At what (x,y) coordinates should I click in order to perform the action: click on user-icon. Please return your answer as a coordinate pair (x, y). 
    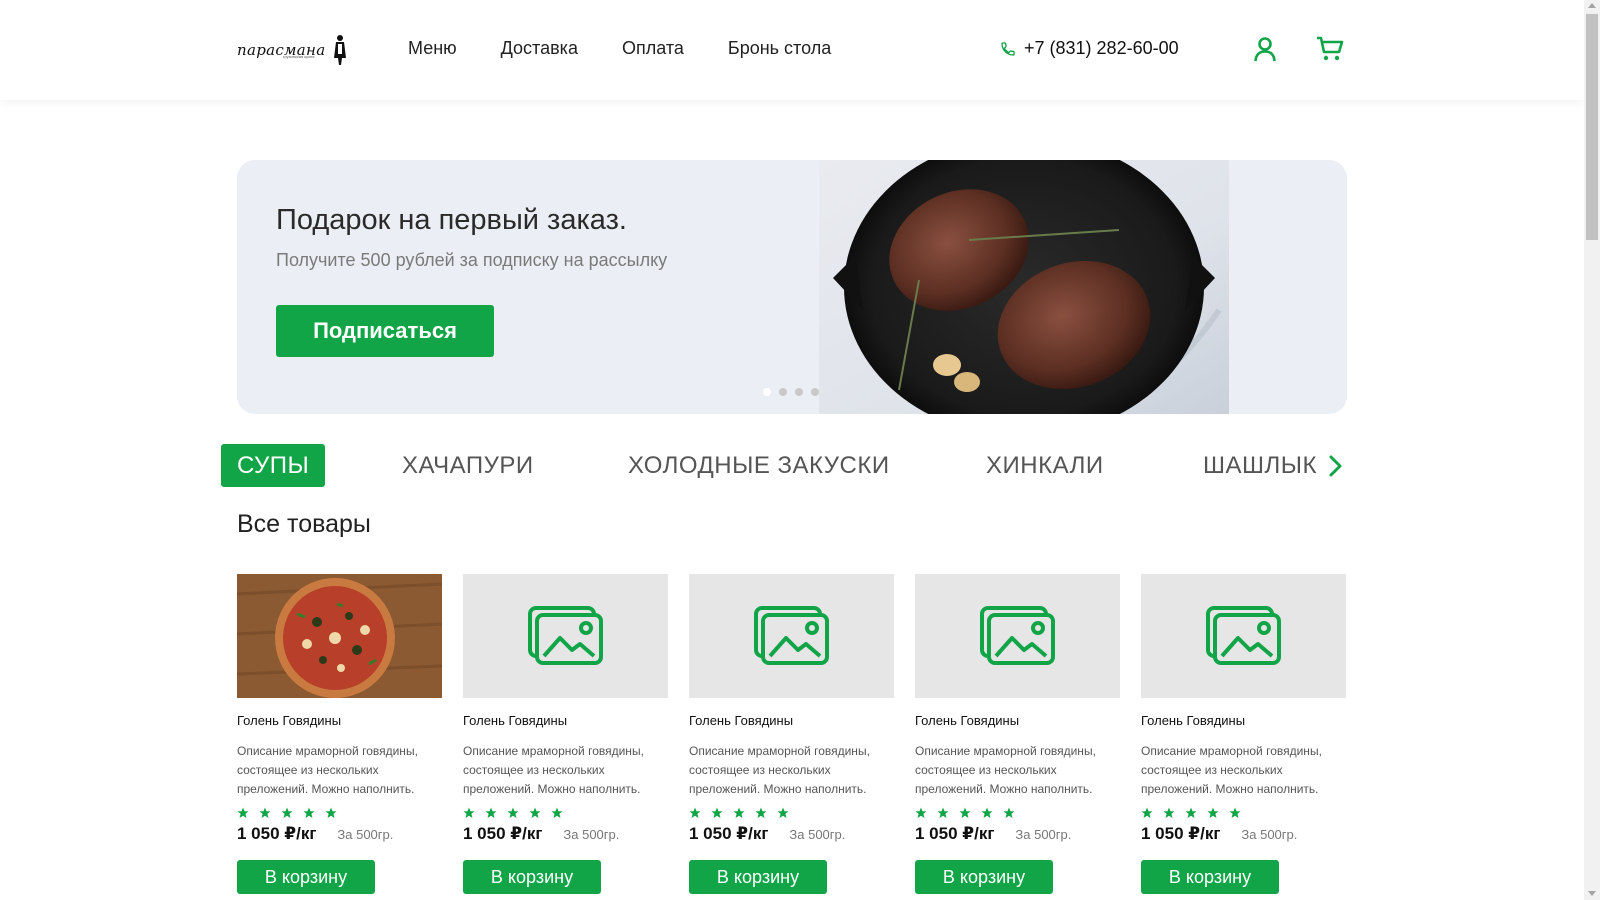
    Looking at the image, I should click on (1265, 49).